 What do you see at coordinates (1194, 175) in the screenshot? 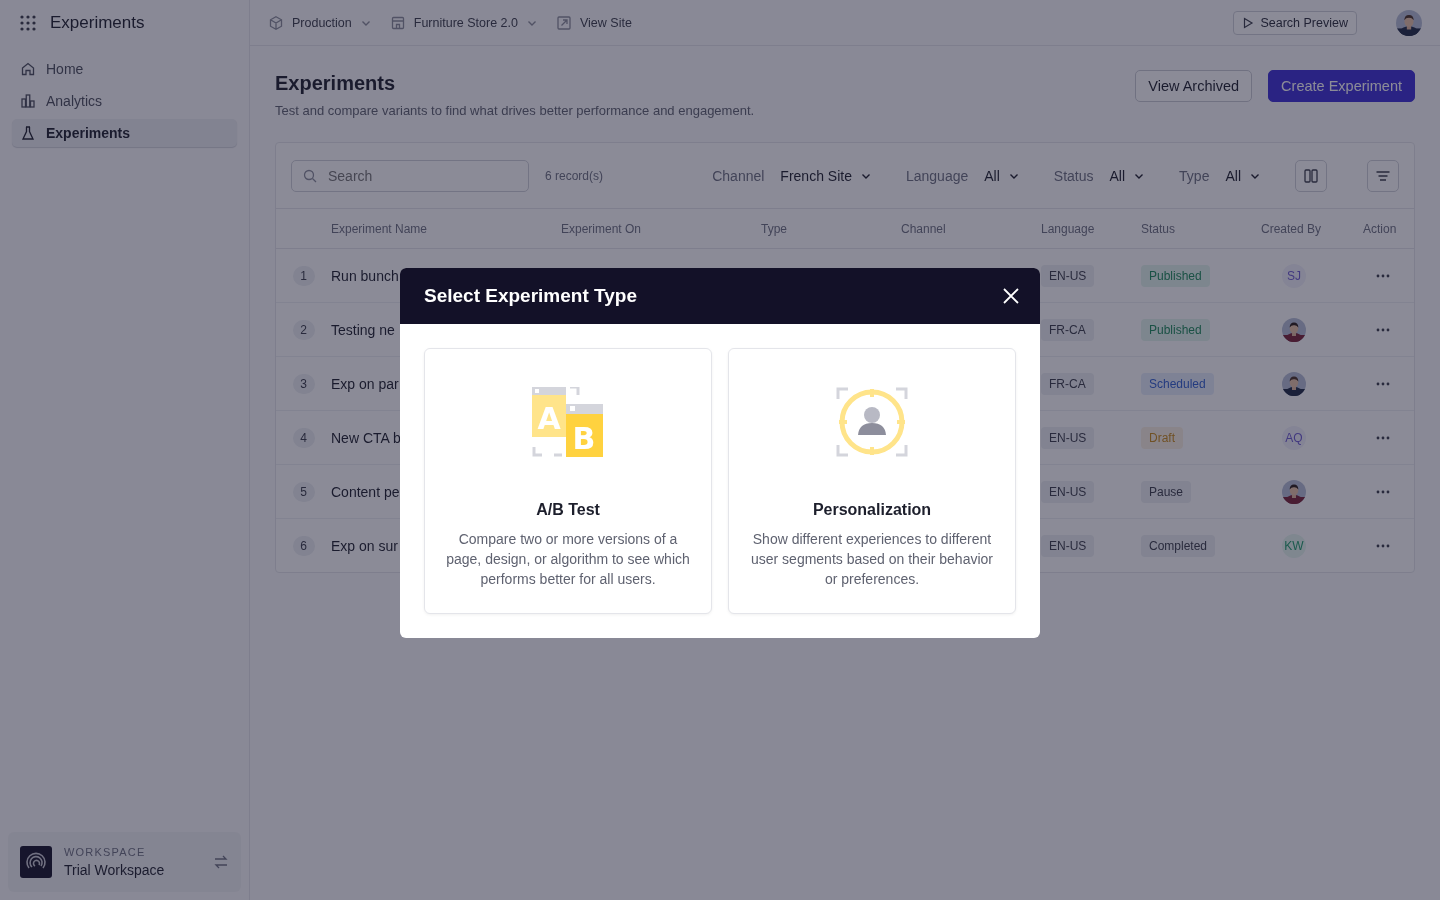
I see `filter-label: Type` at bounding box center [1194, 175].